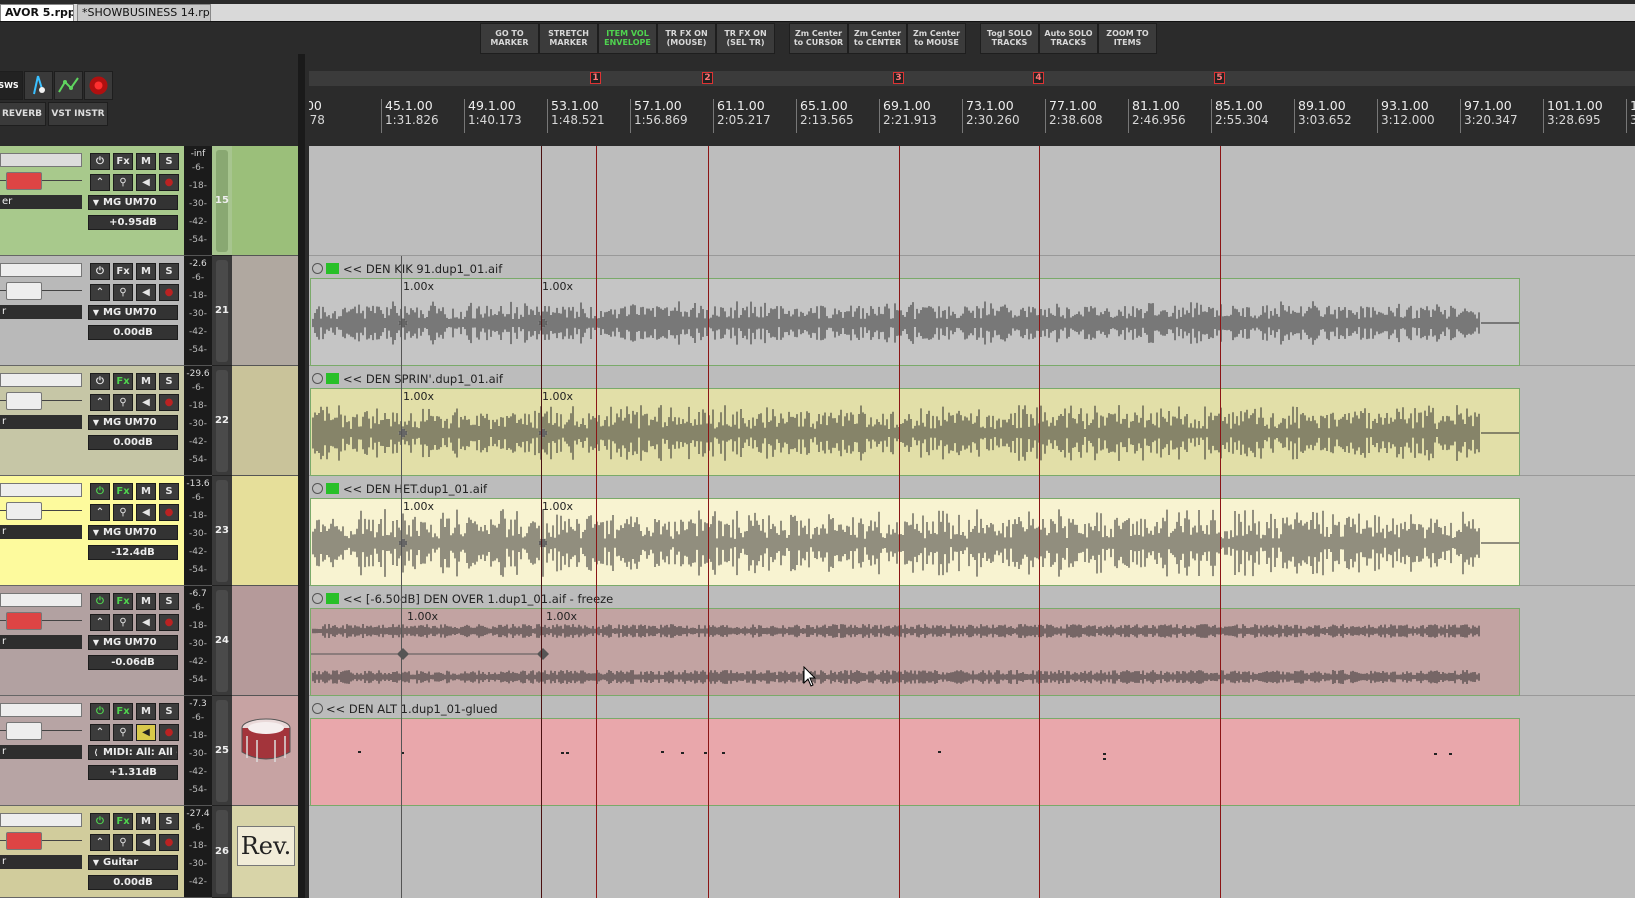  Describe the element at coordinates (1219, 78) in the screenshot. I see `project-marker: 5` at that location.